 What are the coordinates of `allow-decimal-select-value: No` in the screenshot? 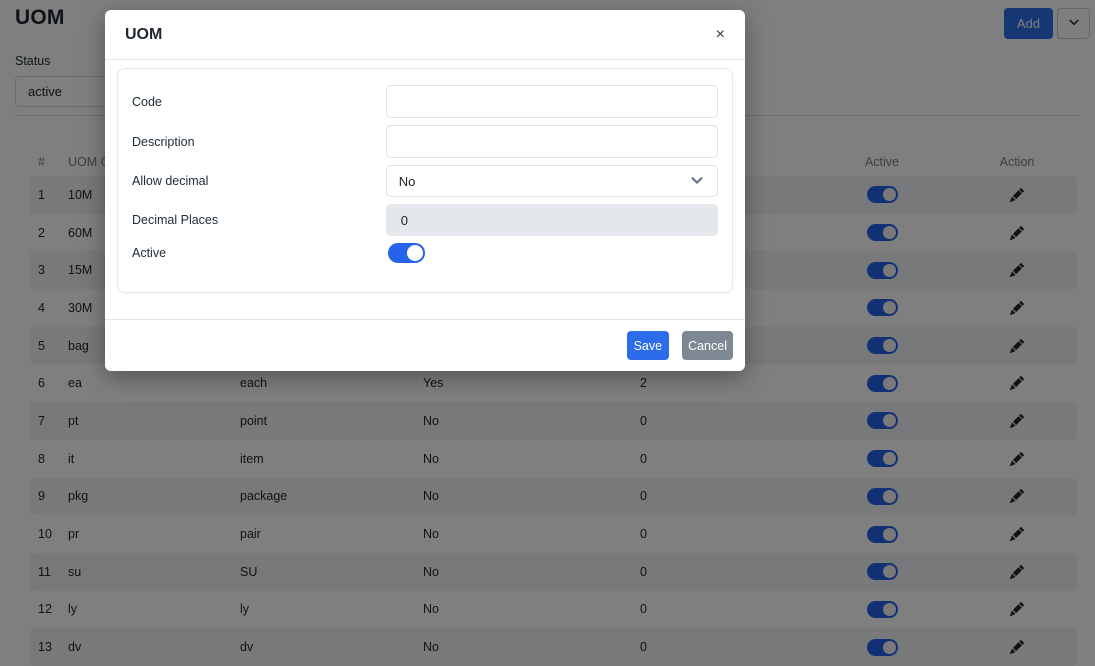 It's located at (407, 181).